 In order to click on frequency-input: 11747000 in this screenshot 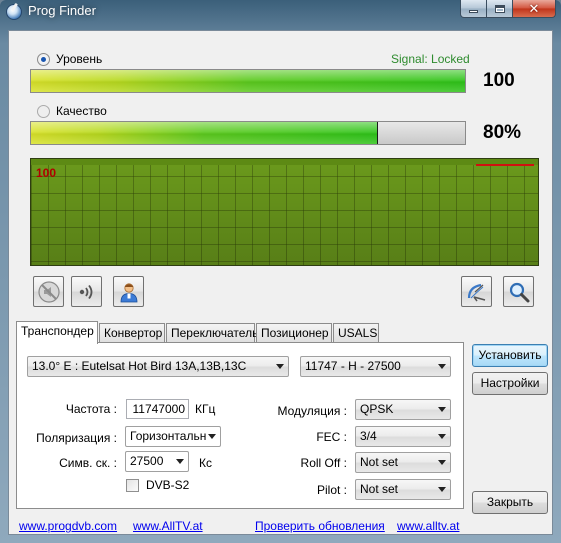, I will do `click(157, 409)`.